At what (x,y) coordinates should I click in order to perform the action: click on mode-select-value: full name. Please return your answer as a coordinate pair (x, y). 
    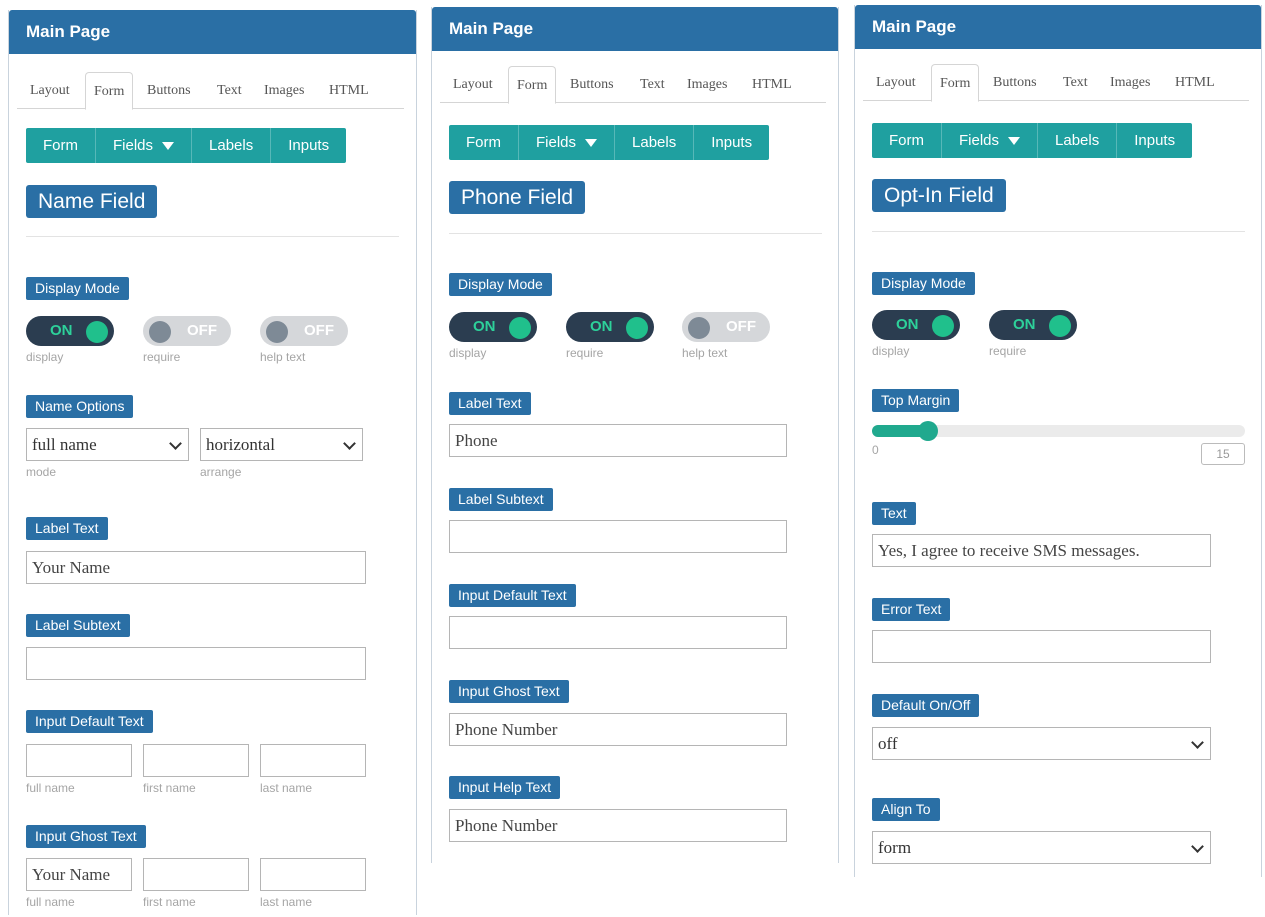
    Looking at the image, I should click on (64, 444).